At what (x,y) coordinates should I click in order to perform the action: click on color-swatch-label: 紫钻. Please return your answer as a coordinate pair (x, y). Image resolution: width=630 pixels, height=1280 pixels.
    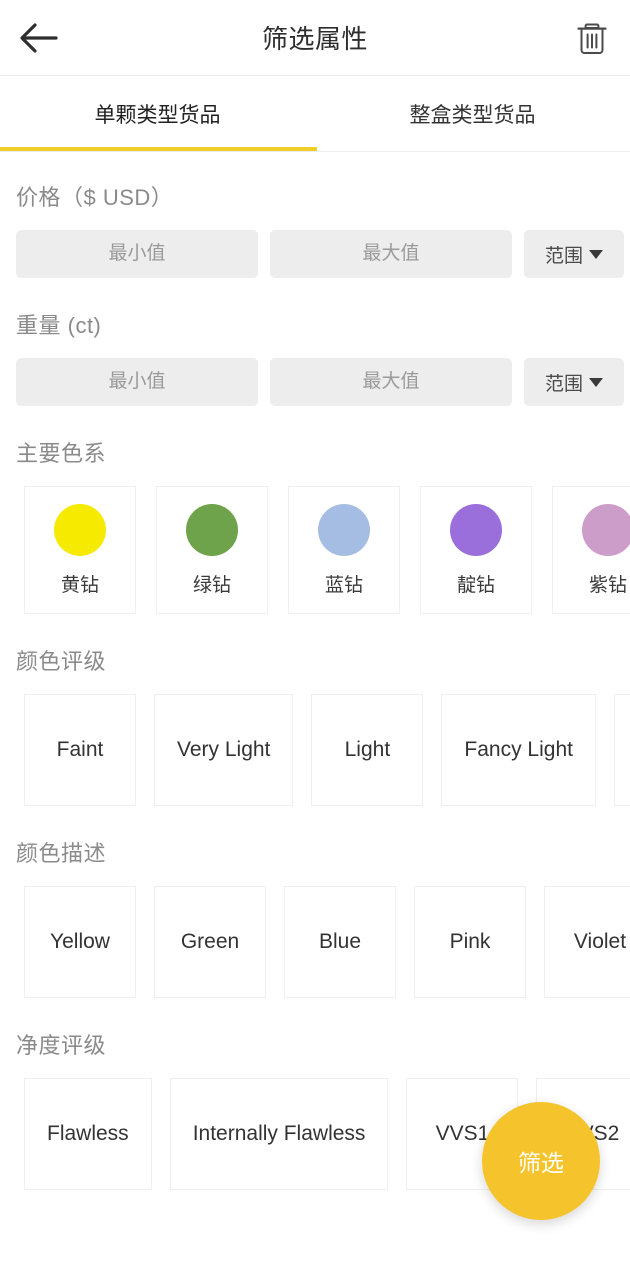
    Looking at the image, I should click on (607, 585).